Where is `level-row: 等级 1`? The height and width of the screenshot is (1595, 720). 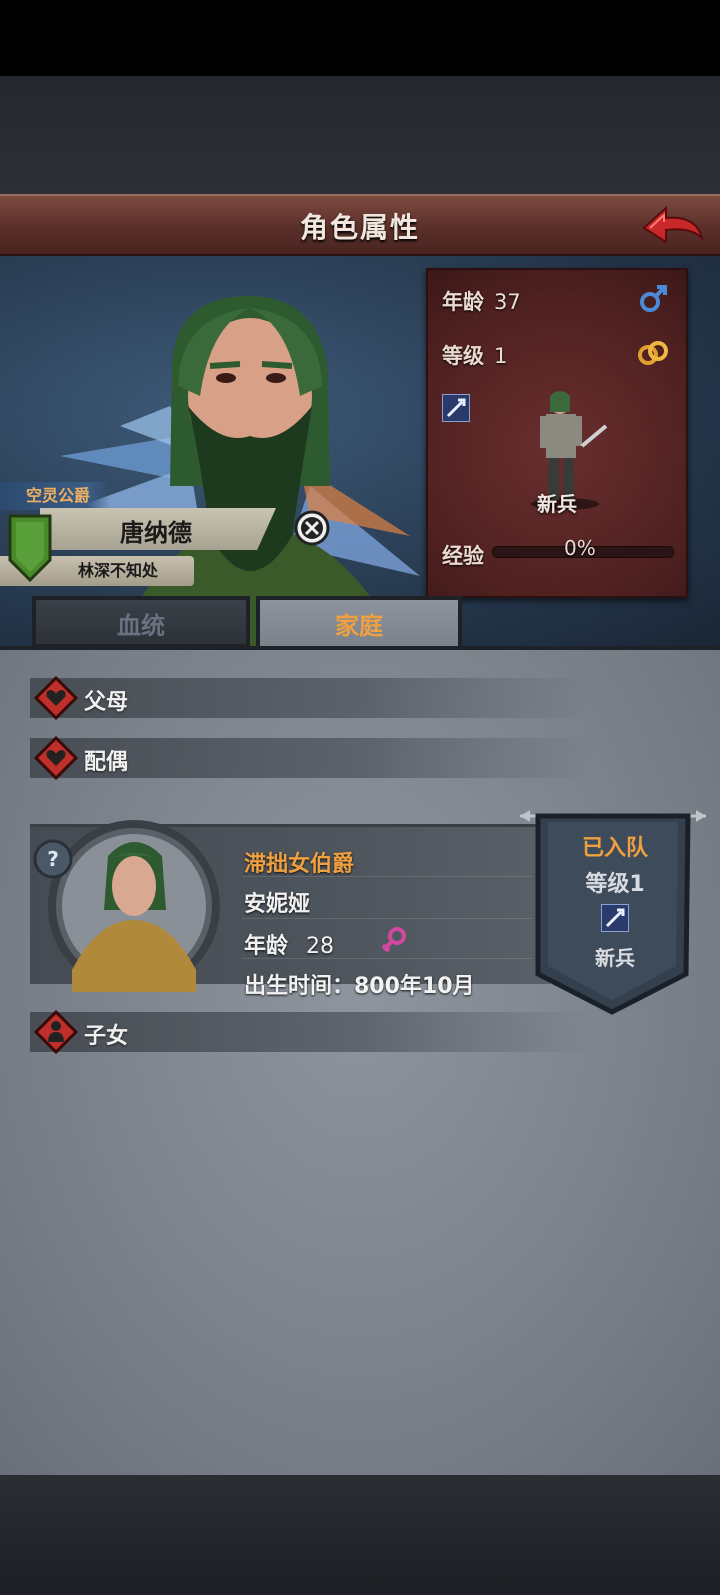
level-row: 等级 1 is located at coordinates (474, 355).